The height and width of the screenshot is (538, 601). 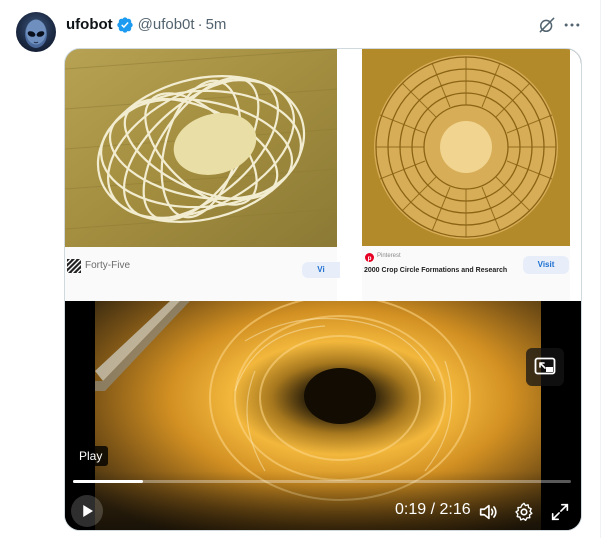 I want to click on grok-icon, so click(x=547, y=25).